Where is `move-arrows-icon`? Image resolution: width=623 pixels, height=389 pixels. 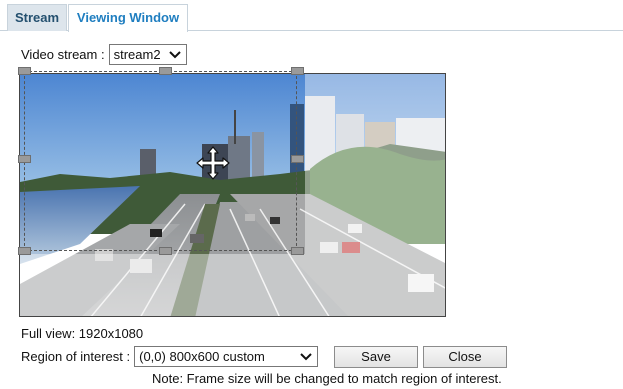
move-arrows-icon is located at coordinates (213, 163).